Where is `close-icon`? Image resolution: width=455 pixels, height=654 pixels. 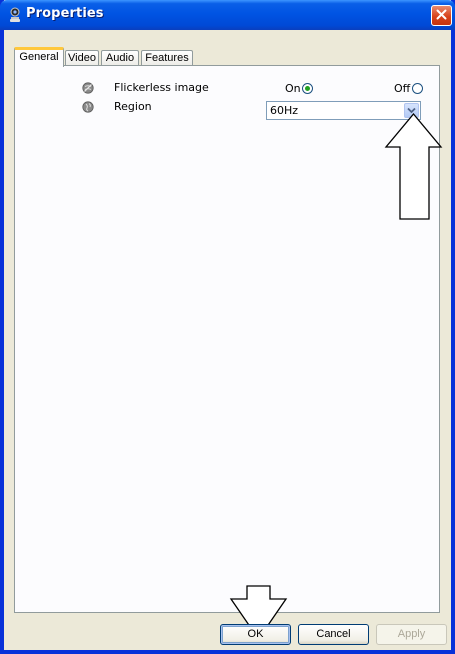 close-icon is located at coordinates (441, 16).